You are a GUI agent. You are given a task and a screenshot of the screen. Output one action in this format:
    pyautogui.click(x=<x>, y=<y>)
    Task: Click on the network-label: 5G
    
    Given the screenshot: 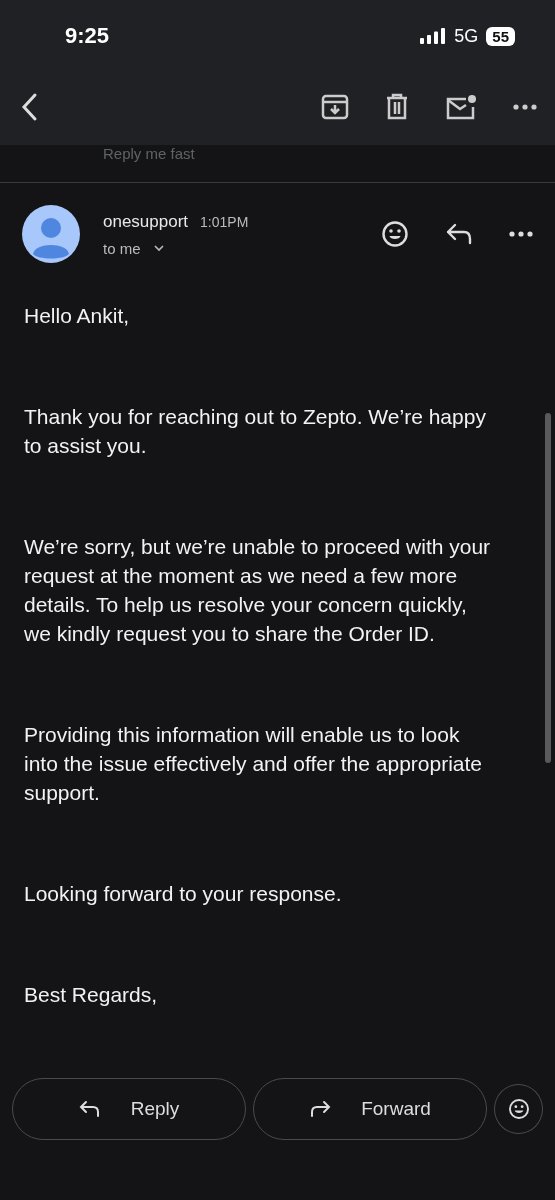 What is the action you would take?
    pyautogui.click(x=466, y=36)
    